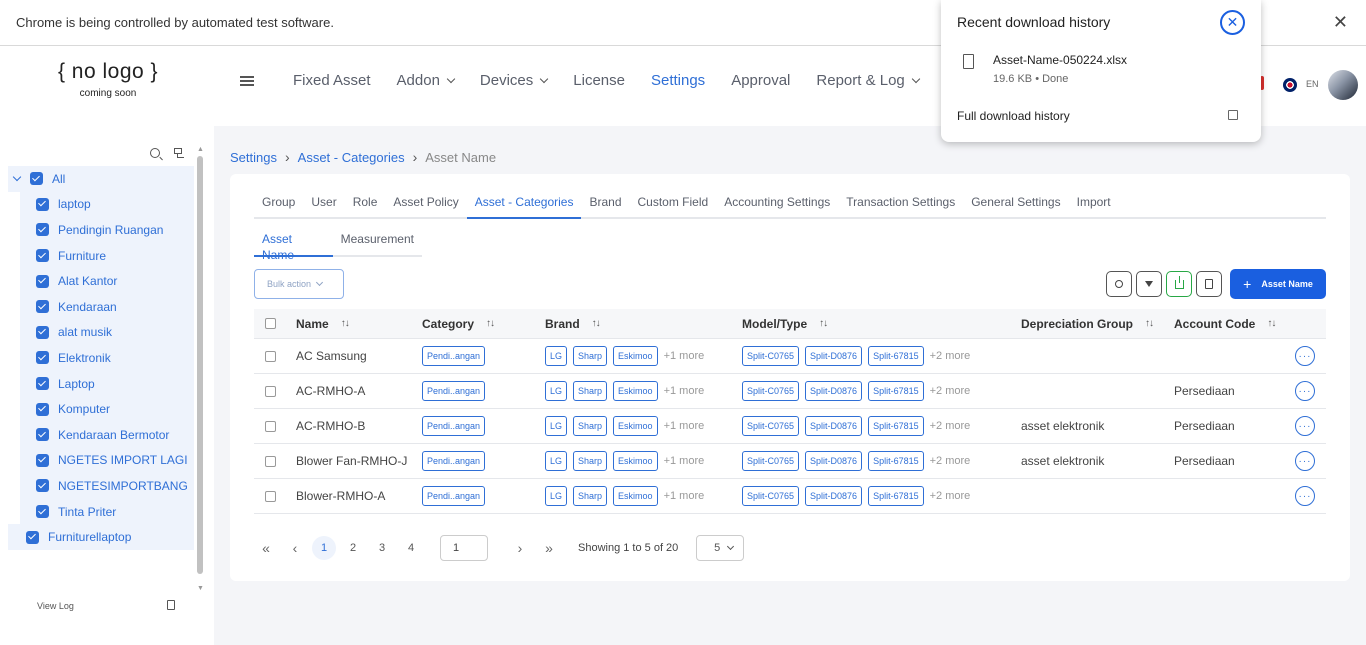 This screenshot has height=645, width=1366. What do you see at coordinates (1119, 284) in the screenshot?
I see `search-button` at bounding box center [1119, 284].